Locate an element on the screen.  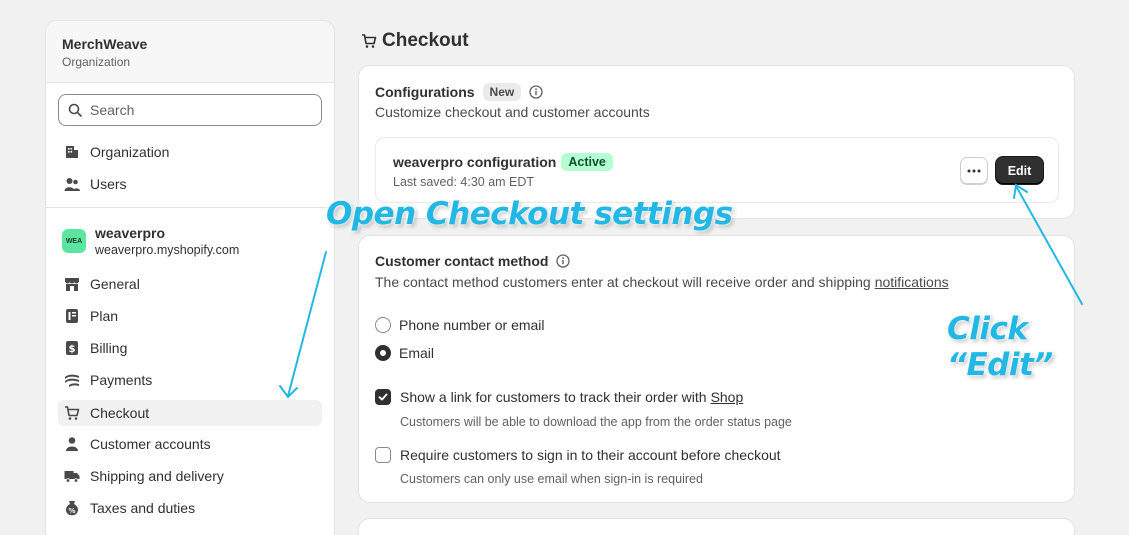
shop-link: Shop is located at coordinates (727, 397).